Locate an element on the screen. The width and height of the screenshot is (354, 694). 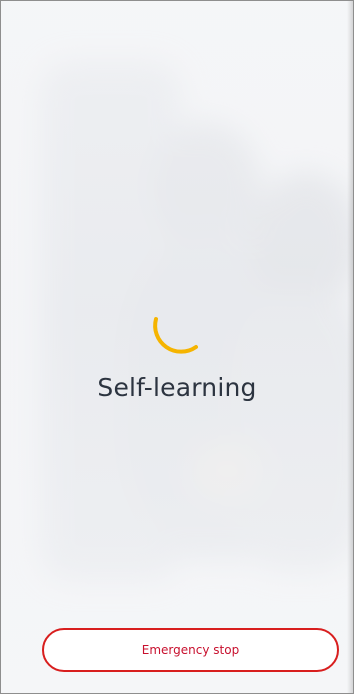
loading-spinner-icon is located at coordinates (175, 335).